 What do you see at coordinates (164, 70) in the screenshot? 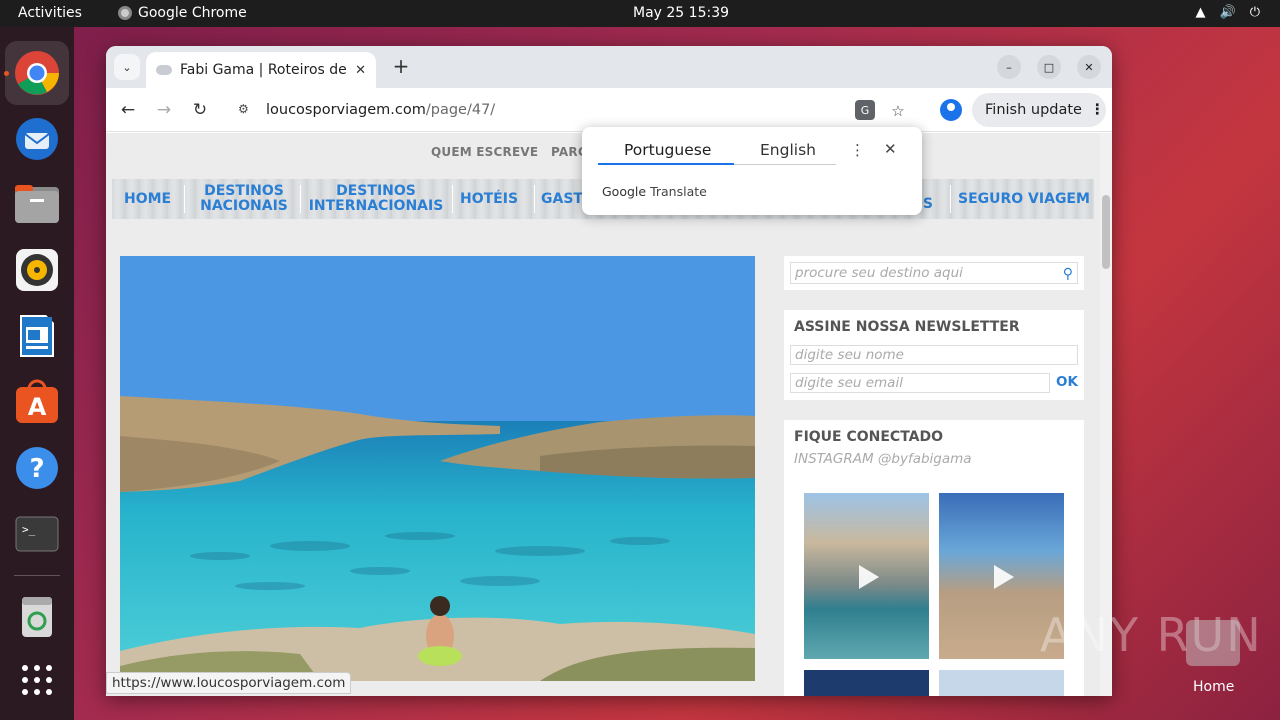
I see `cloud-icon` at bounding box center [164, 70].